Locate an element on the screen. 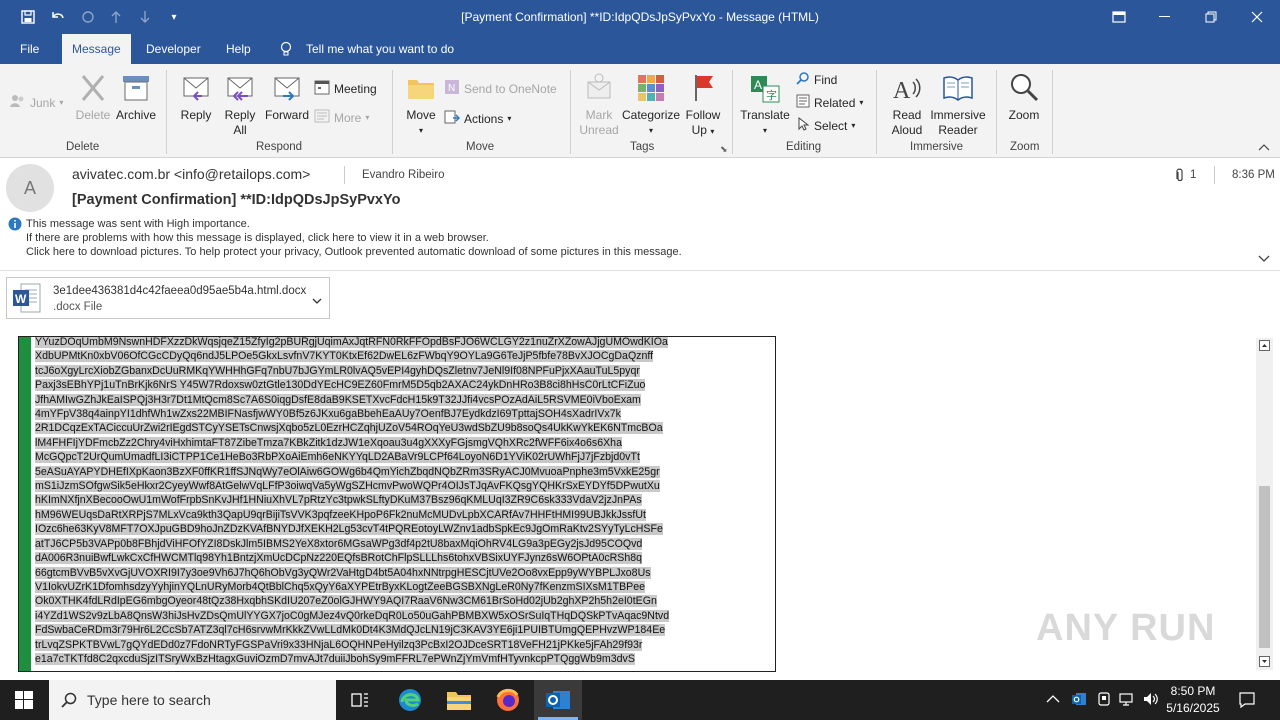  restore-button is located at coordinates (1211, 17).